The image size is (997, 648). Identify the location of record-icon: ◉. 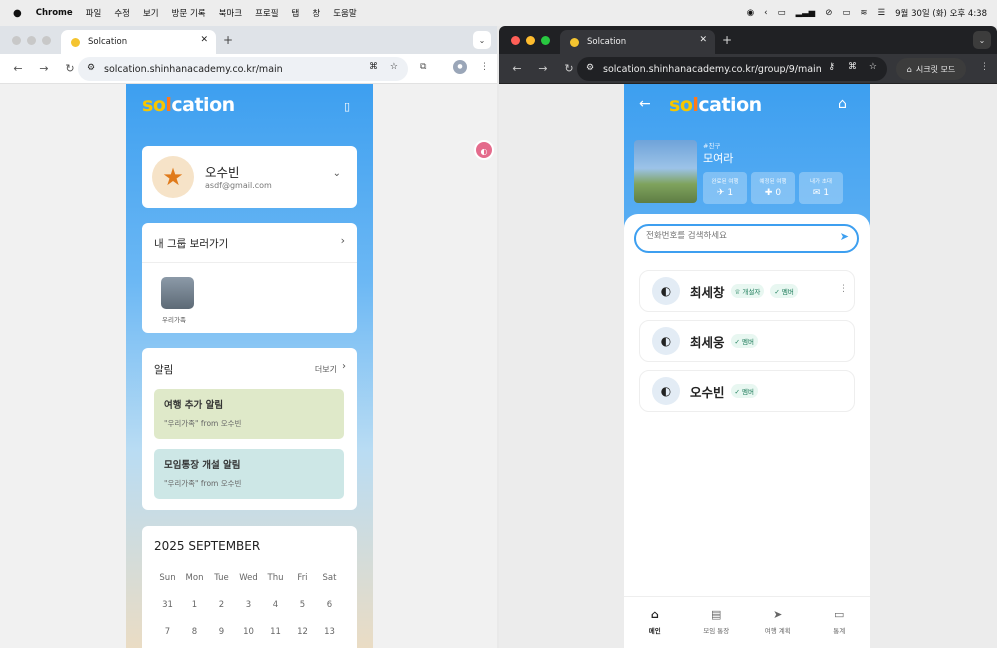
(750, 13).